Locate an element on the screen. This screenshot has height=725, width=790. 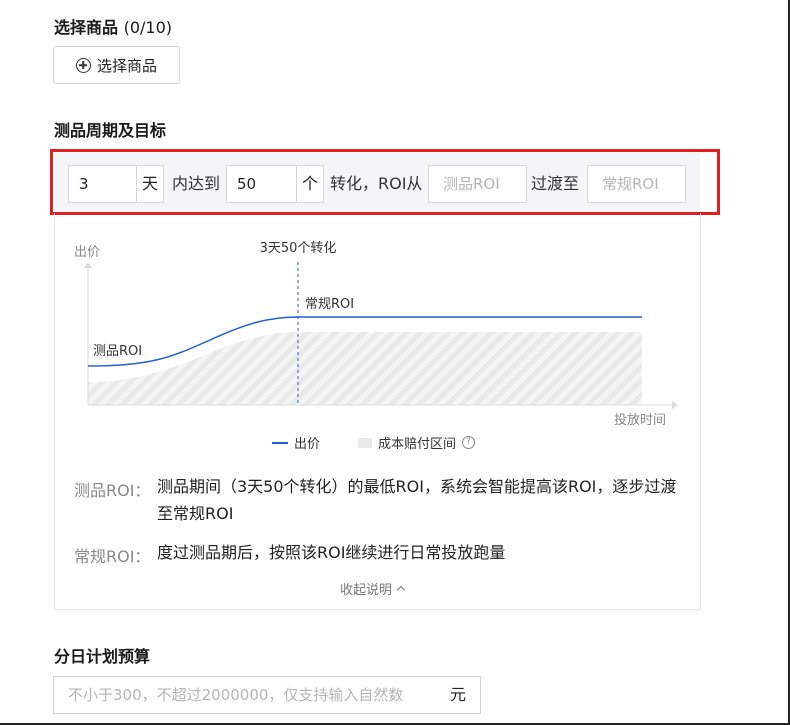
legend-bid: 出价 is located at coordinates (296, 442).